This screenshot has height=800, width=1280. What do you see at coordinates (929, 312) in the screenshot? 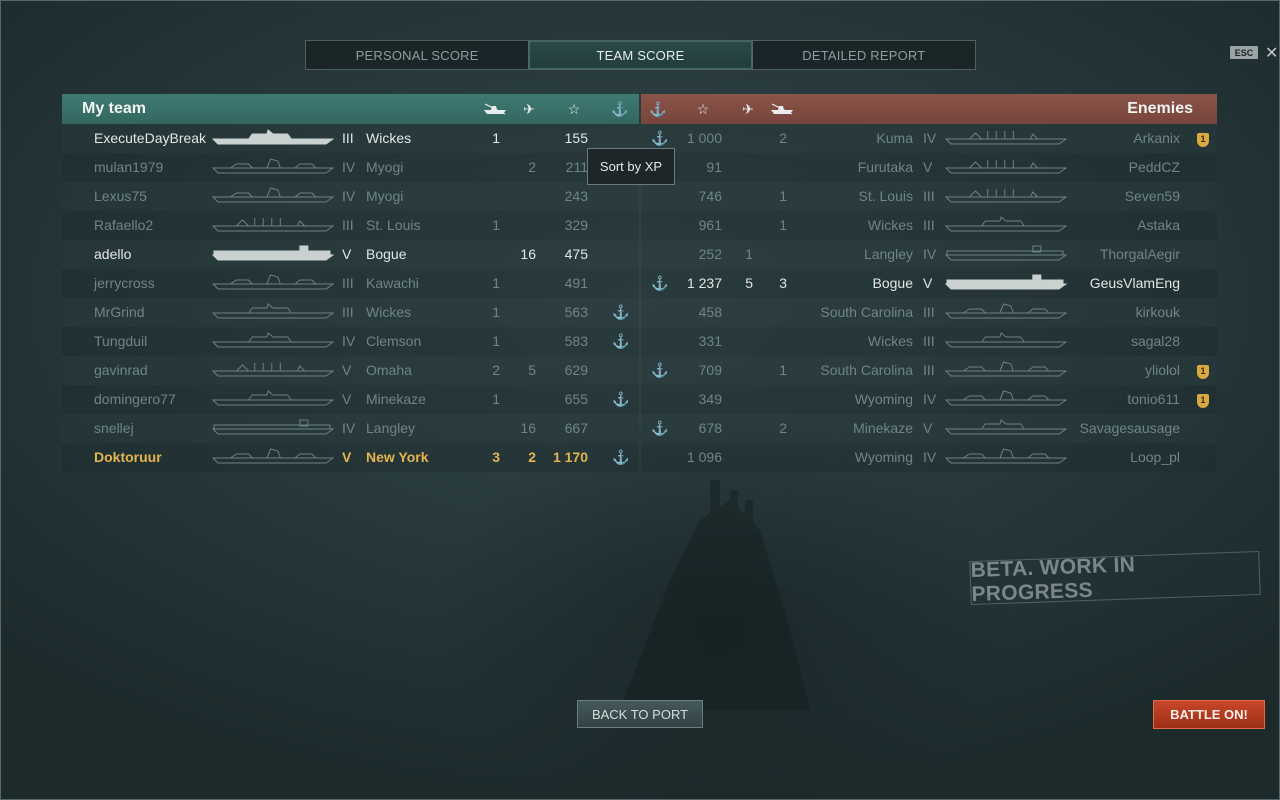
I see `enemy-row: 458 South Carolina III kirkouk` at bounding box center [929, 312].